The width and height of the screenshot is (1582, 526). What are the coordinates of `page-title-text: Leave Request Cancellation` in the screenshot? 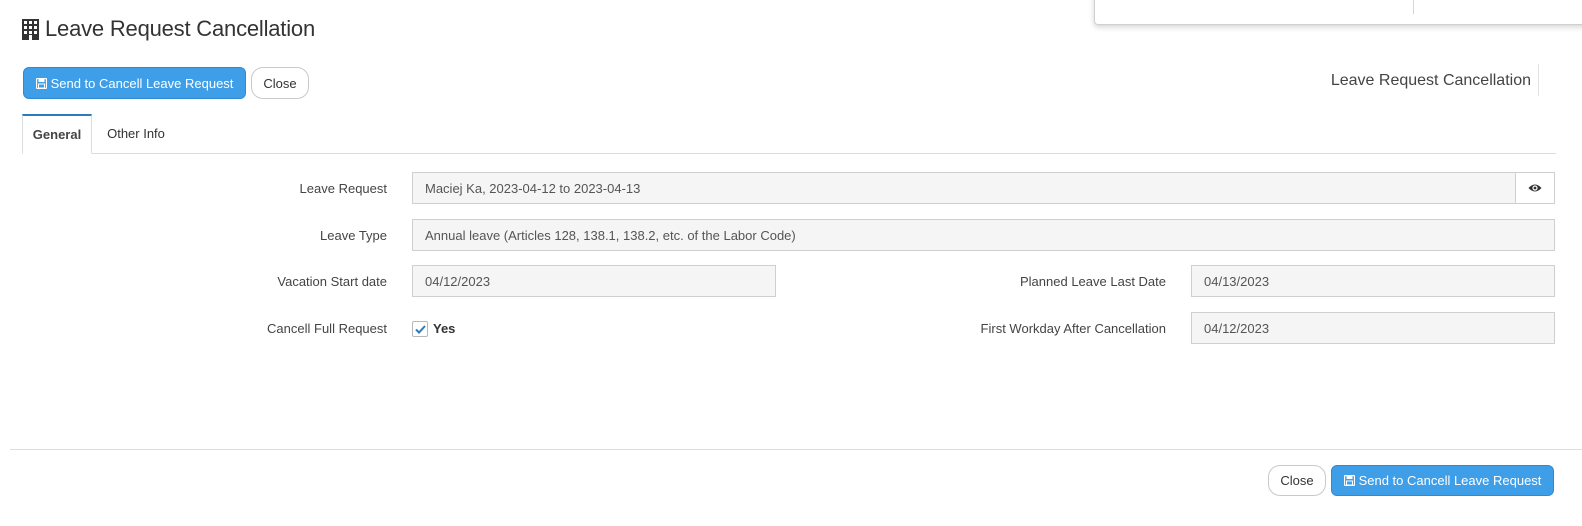 It's located at (180, 28).